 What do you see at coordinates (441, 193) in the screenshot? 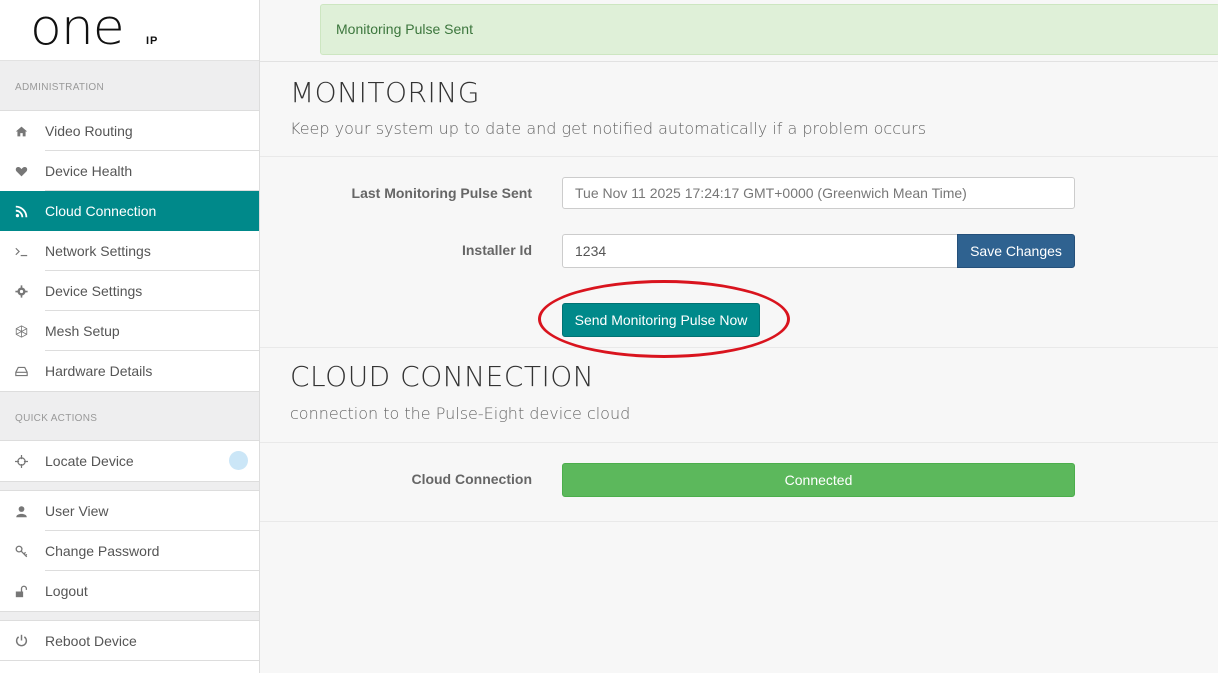
I see `last-pulse-label: Last Monitoring Pulse Sent` at bounding box center [441, 193].